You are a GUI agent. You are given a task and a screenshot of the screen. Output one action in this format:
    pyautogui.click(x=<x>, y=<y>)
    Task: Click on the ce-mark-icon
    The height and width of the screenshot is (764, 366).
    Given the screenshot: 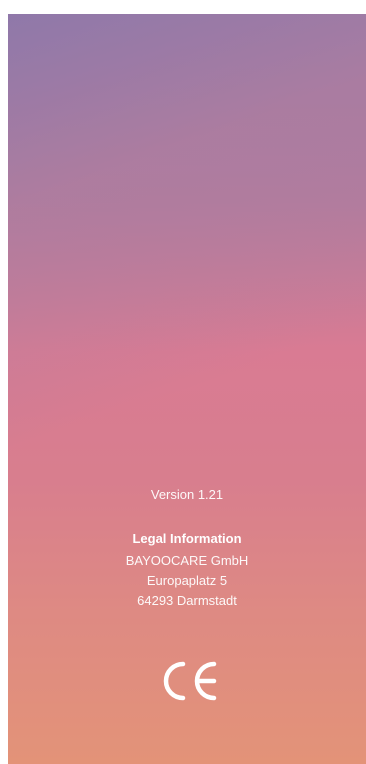 What is the action you would take?
    pyautogui.click(x=190, y=681)
    